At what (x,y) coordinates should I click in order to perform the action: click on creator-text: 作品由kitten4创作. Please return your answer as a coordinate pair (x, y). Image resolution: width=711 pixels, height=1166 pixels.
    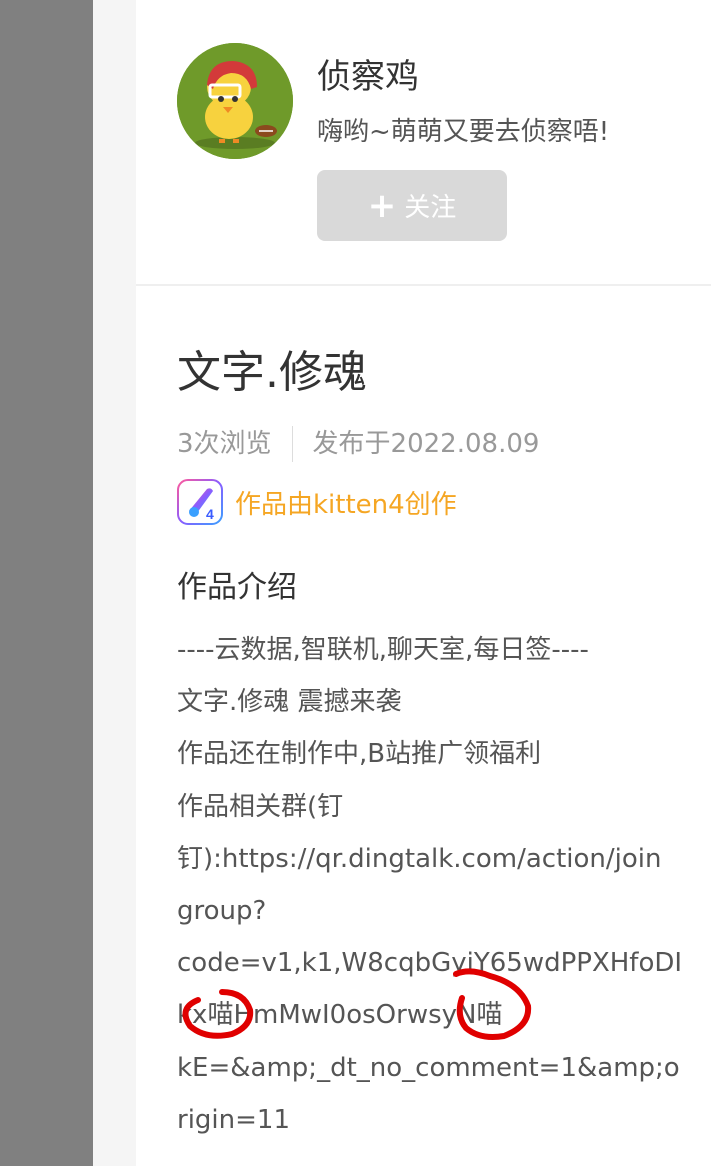
    Looking at the image, I should click on (346, 504).